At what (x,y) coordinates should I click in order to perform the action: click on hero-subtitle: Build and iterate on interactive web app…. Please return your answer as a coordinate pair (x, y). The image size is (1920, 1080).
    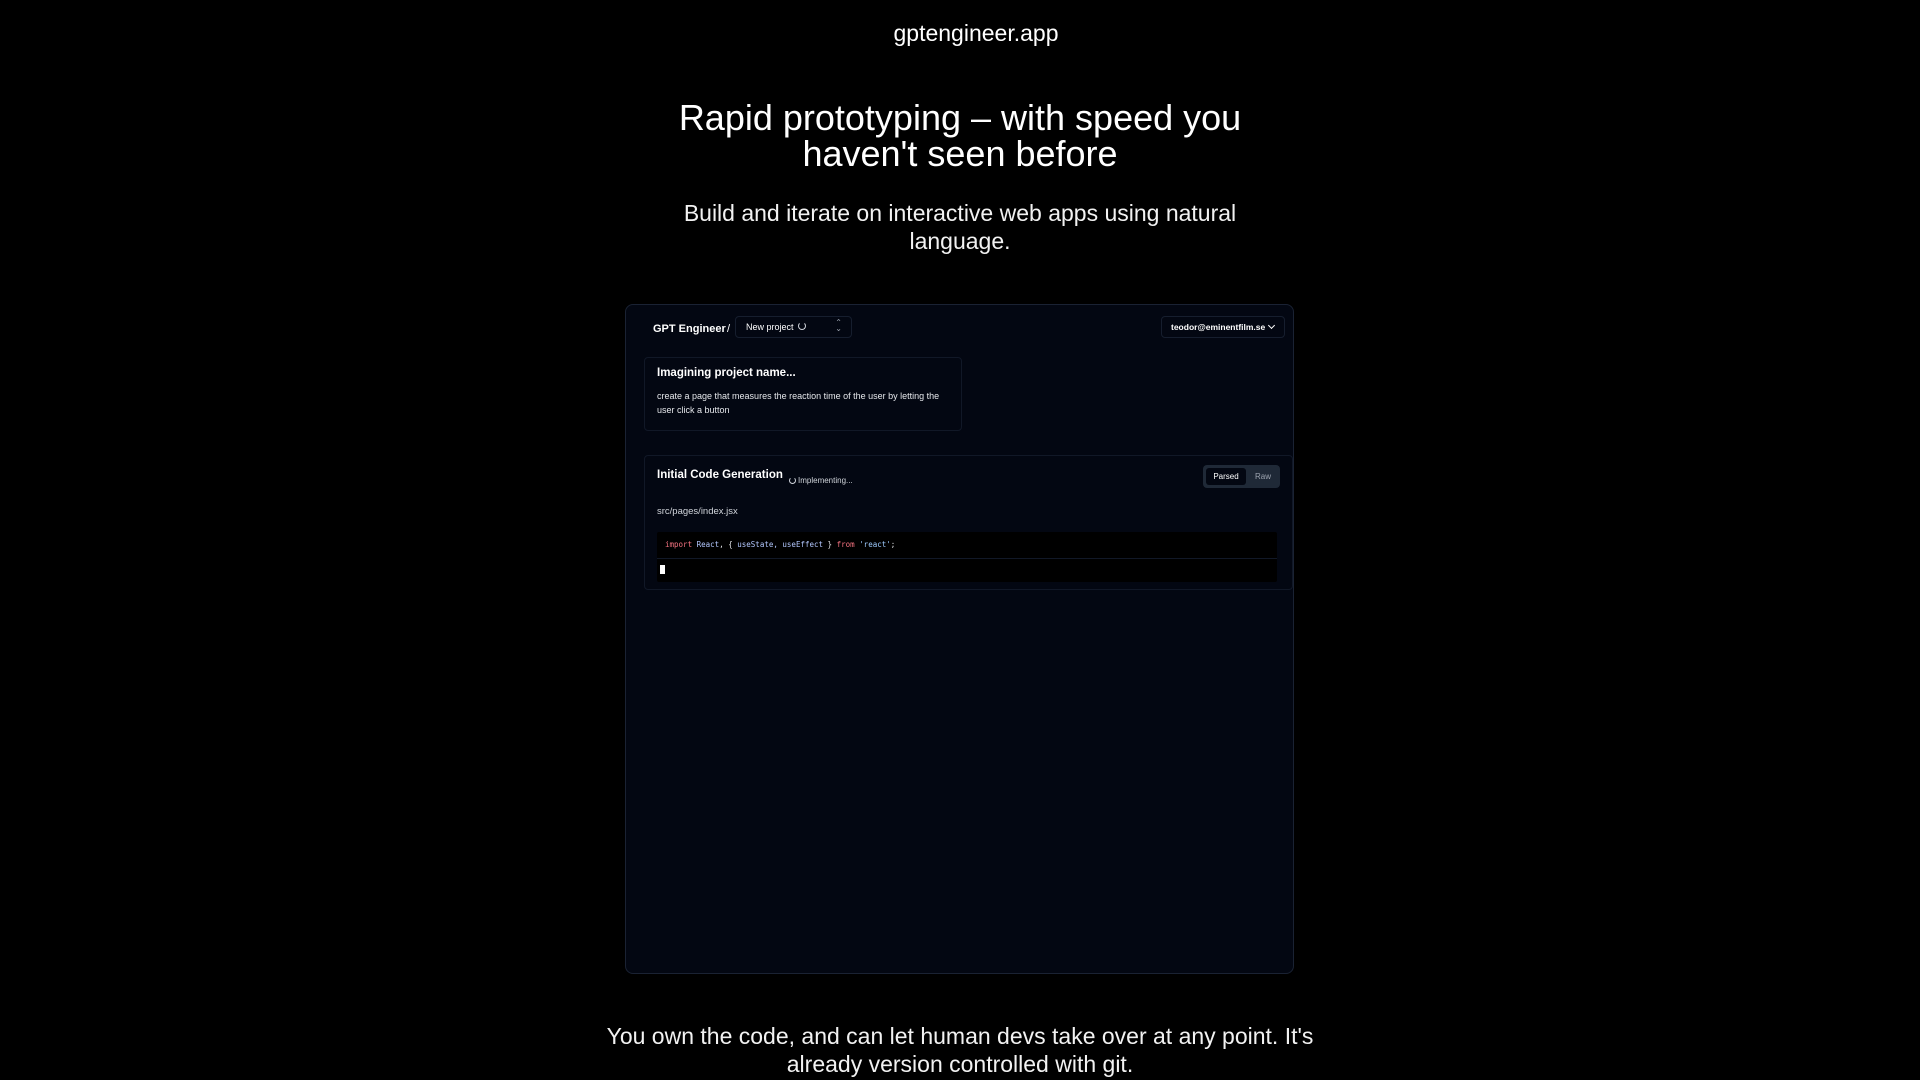
    Looking at the image, I should click on (960, 227).